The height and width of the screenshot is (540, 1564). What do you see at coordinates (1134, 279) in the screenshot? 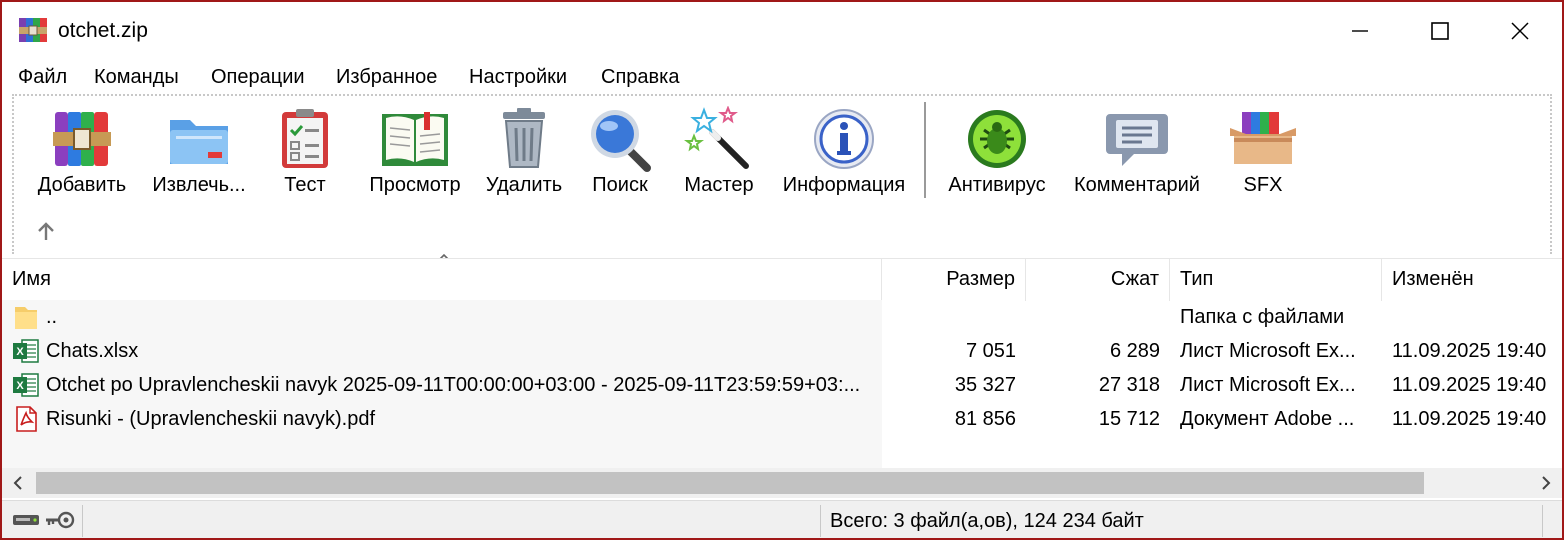
I see `column-header-packed-label: Сжат` at bounding box center [1134, 279].